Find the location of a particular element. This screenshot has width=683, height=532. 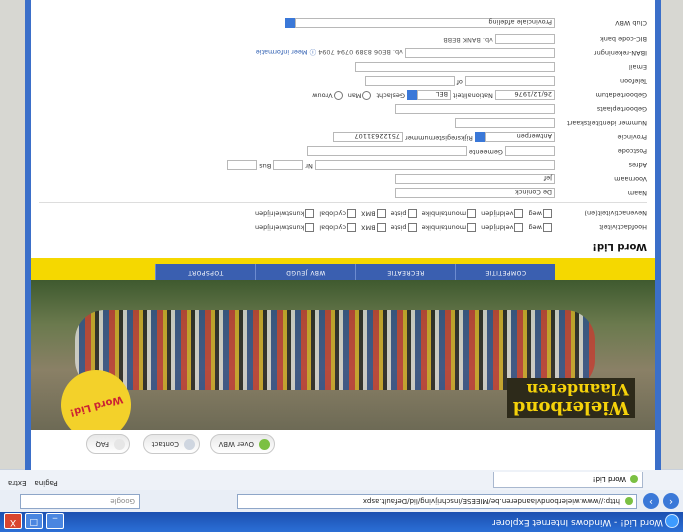

email-input is located at coordinates (455, 67).